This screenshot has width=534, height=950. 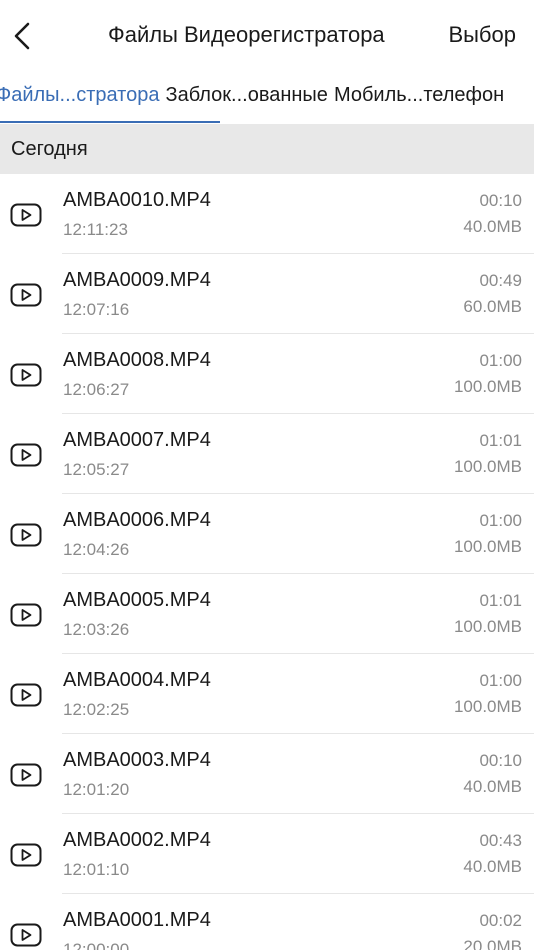 What do you see at coordinates (80, 95) in the screenshot?
I see `tab-0: Файлы...стратора` at bounding box center [80, 95].